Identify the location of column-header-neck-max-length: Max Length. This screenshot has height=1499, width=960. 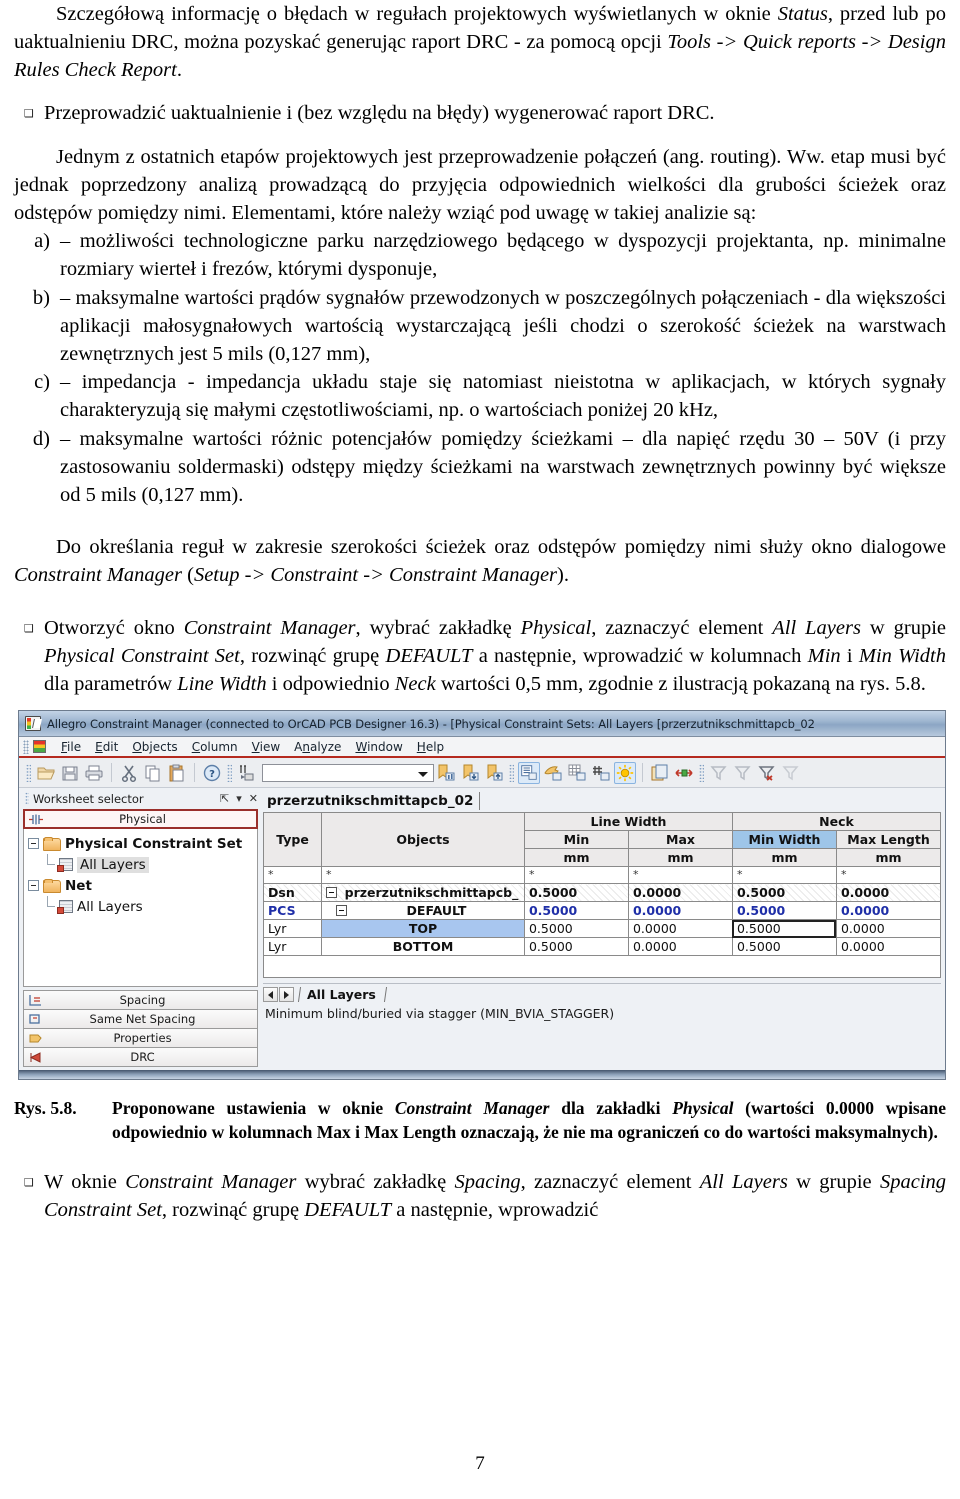
(888, 840).